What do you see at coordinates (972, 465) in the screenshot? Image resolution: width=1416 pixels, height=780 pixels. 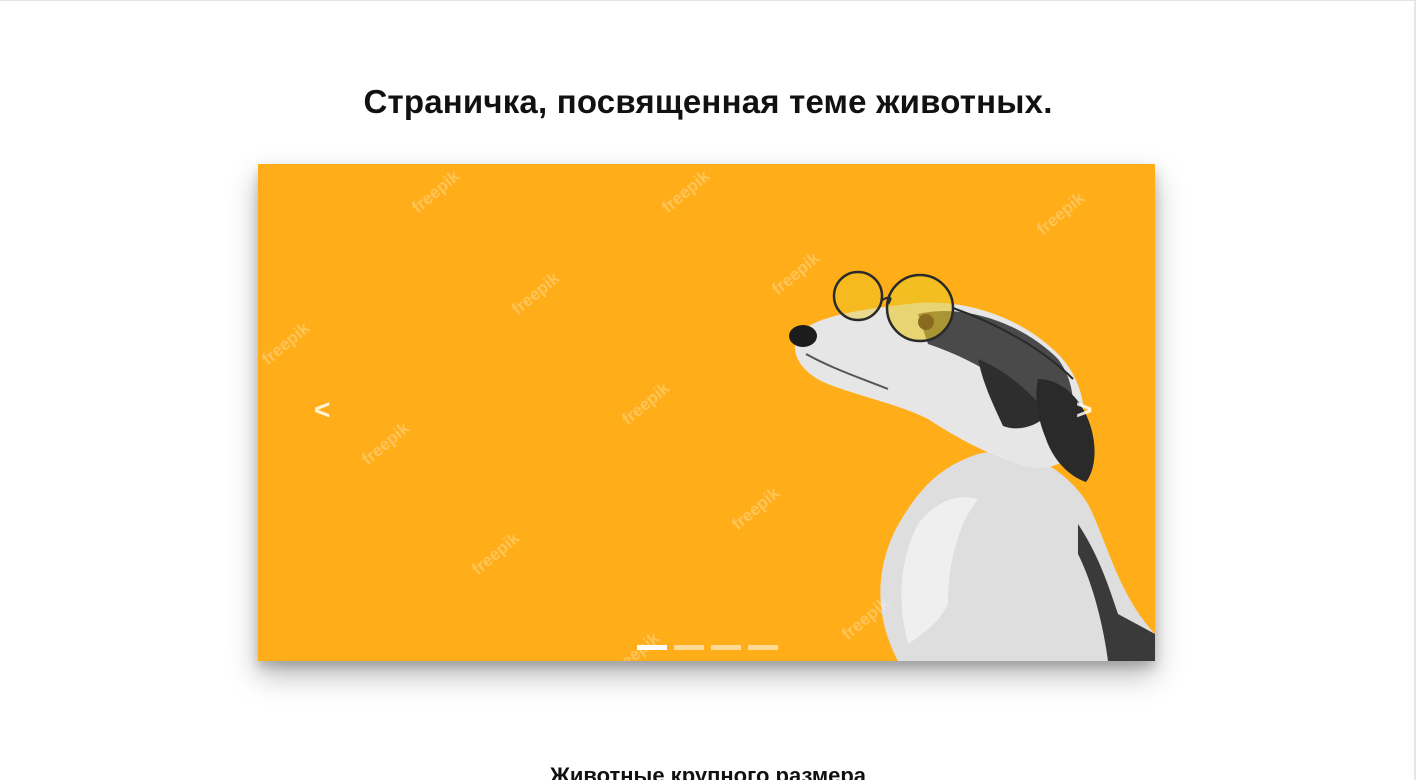 I see `dog-with-glasses-image` at bounding box center [972, 465].